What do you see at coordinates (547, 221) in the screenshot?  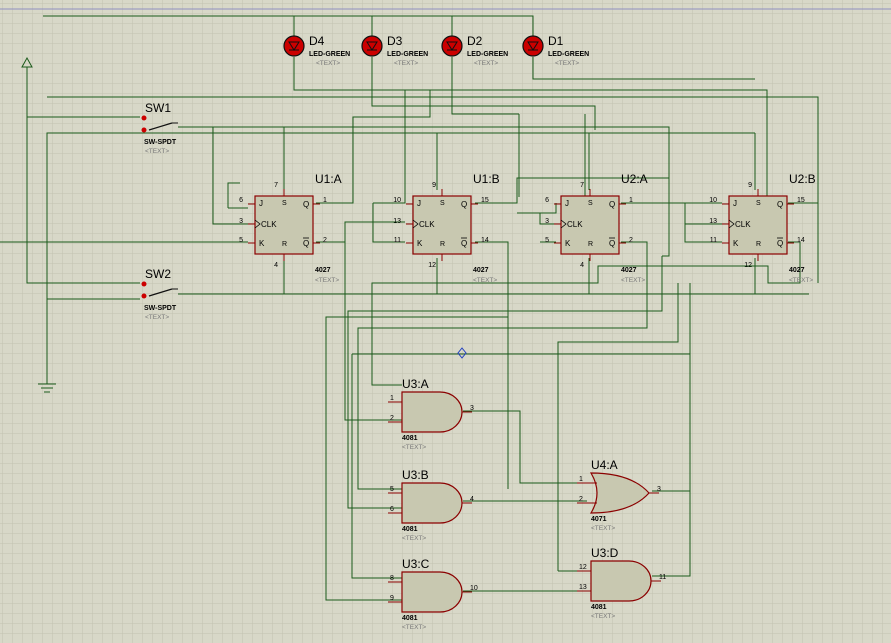 I see `pin-clk-number: 3` at bounding box center [547, 221].